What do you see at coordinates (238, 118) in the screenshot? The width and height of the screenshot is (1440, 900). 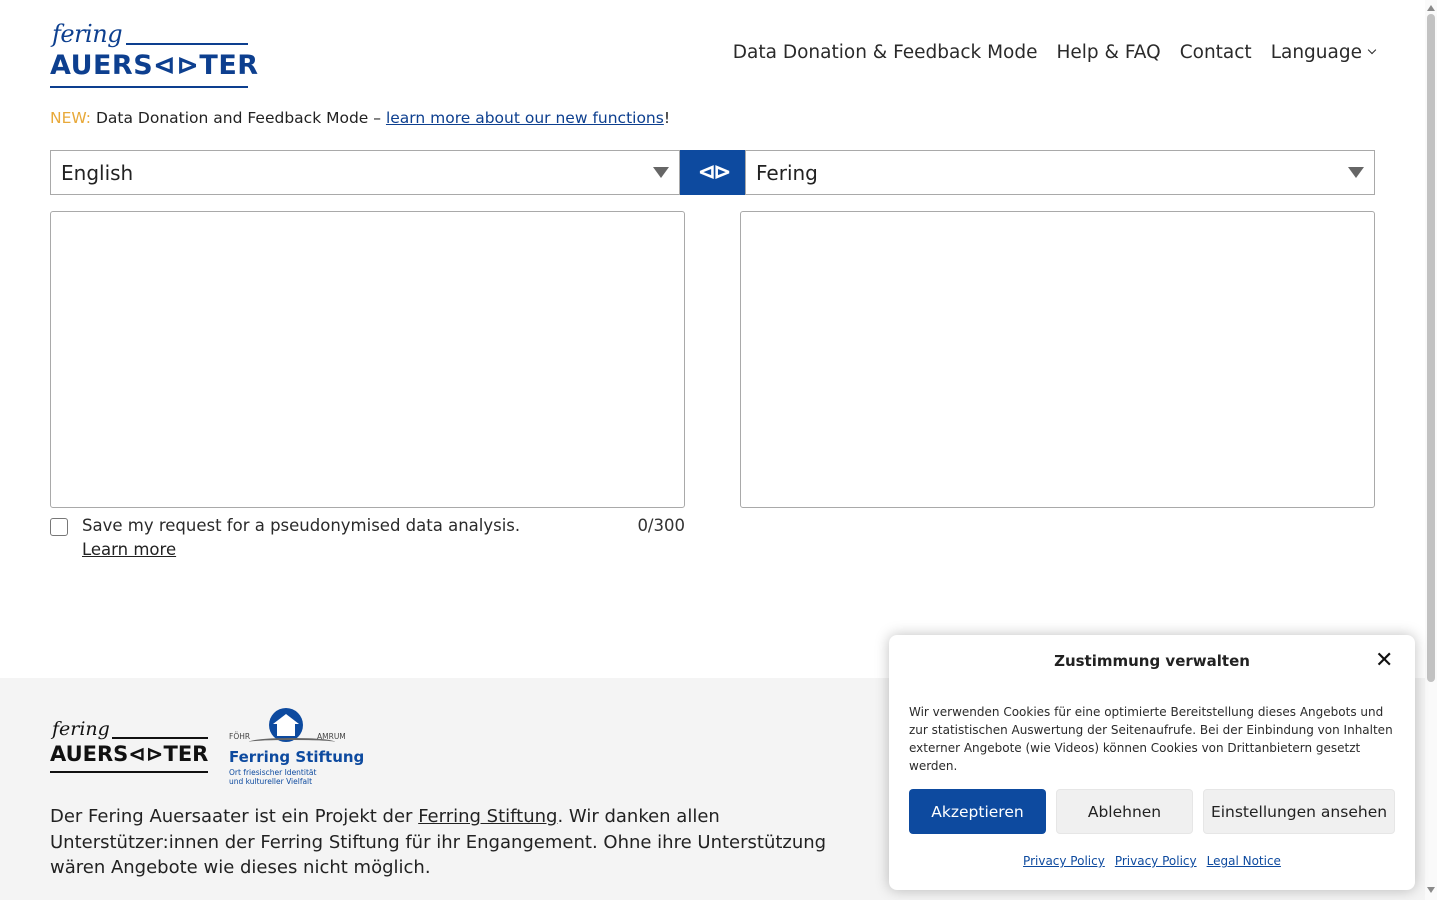 I see `notice-text: Data Donation and Feedback Mode –` at bounding box center [238, 118].